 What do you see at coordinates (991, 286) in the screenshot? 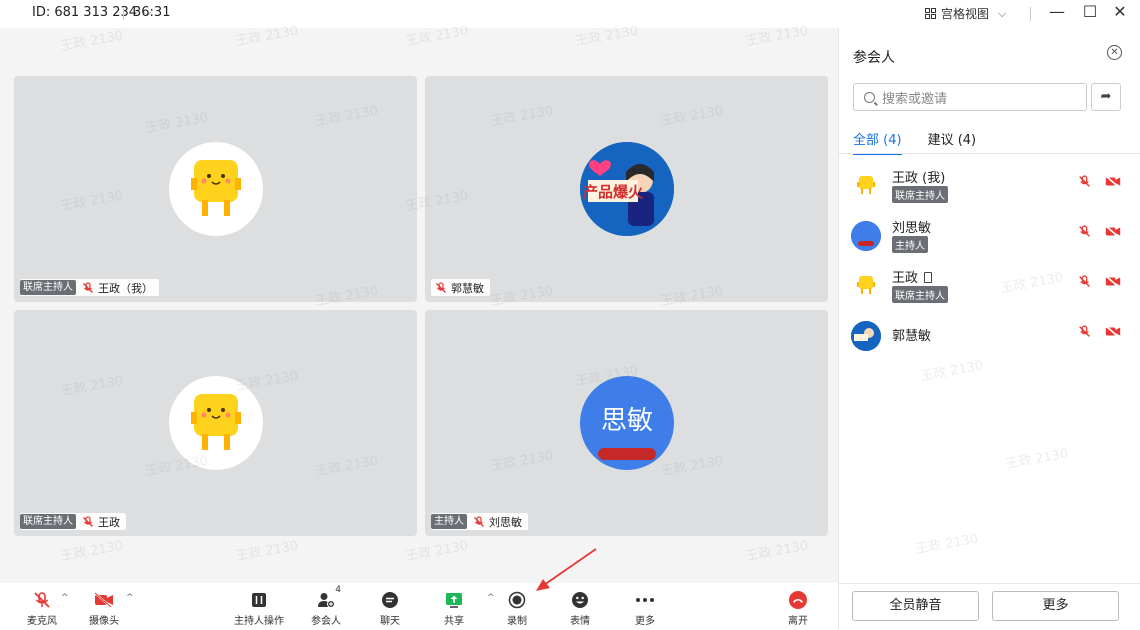
I see `participant-row: 王政 联席主持人` at bounding box center [991, 286].